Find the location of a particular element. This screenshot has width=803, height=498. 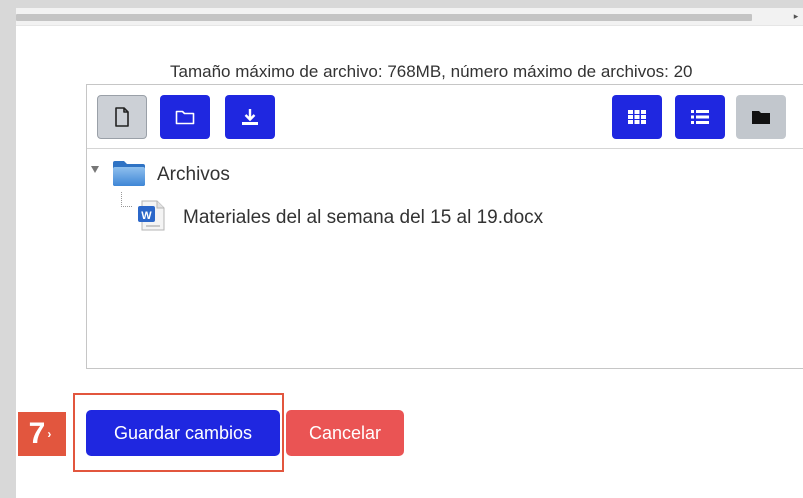

download-icon is located at coordinates (250, 117).